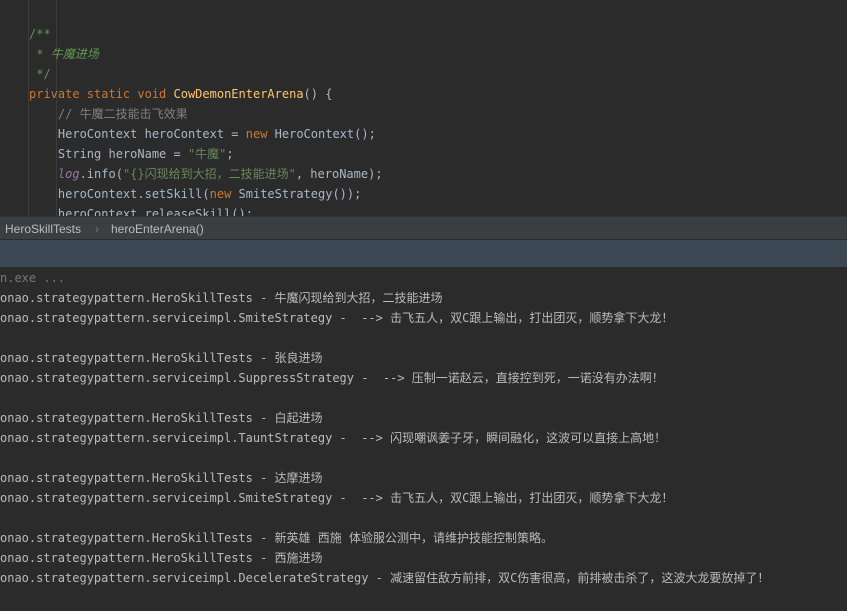 Image resolution: width=847 pixels, height=611 pixels. Describe the element at coordinates (108, 154) in the screenshot. I see `code-token: String heroName =` at that location.